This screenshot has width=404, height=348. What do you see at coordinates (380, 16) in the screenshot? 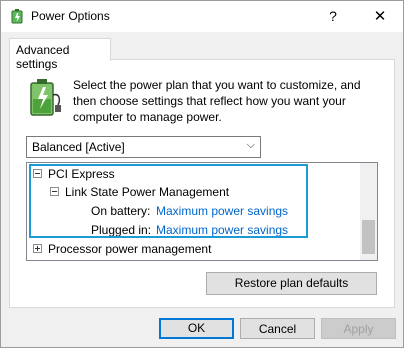
I see `close-button: ✕` at bounding box center [380, 16].